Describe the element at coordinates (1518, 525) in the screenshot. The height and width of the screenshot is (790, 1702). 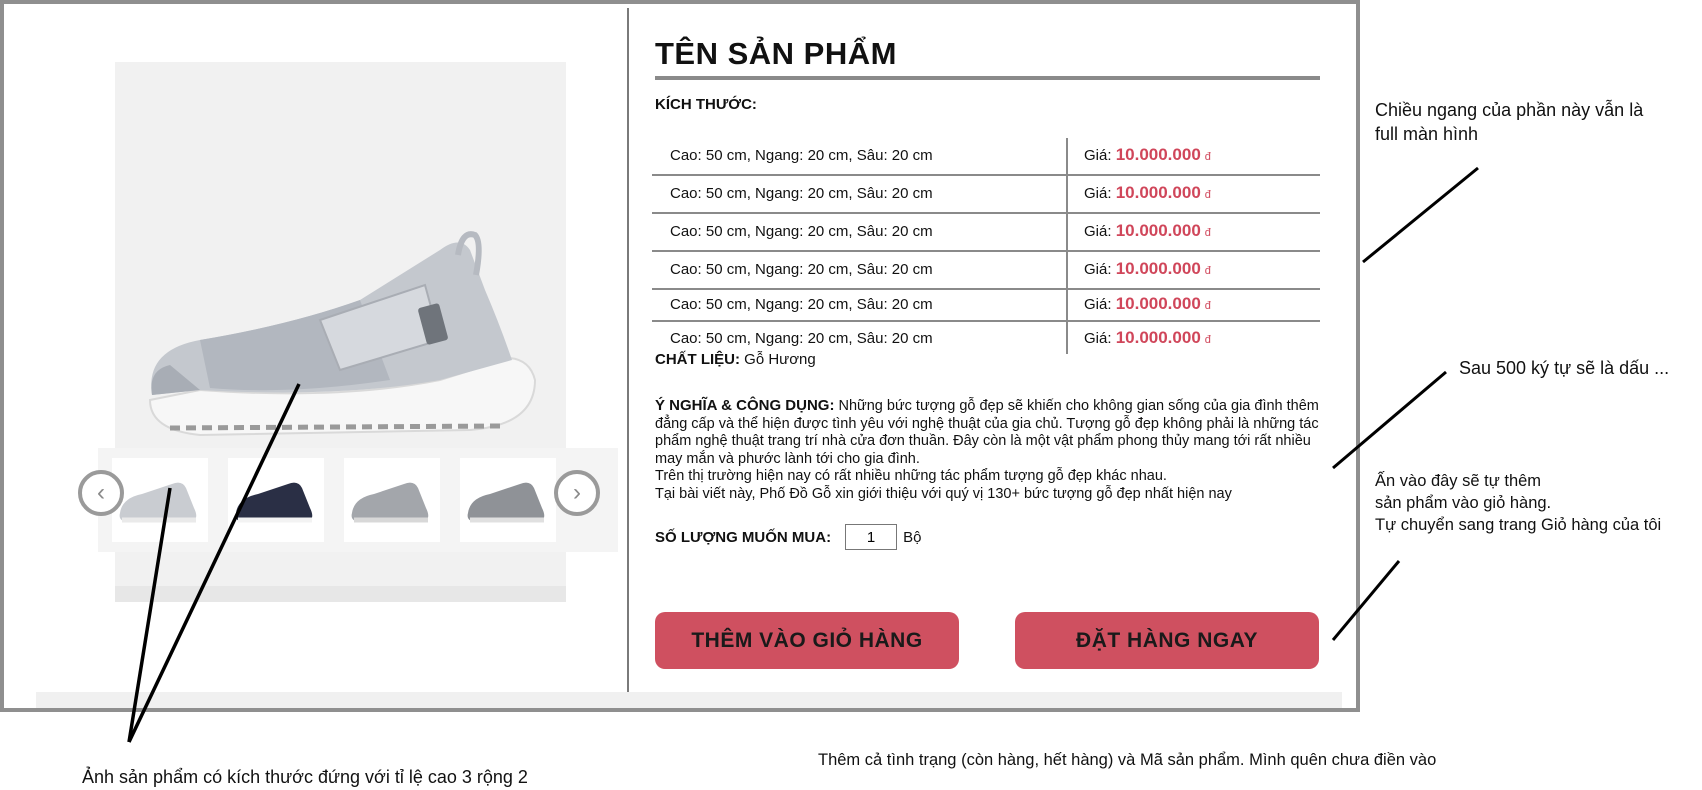
I see `annotation-line: Tự chuyển sang trang Giỏ hàng của tôi` at that location.